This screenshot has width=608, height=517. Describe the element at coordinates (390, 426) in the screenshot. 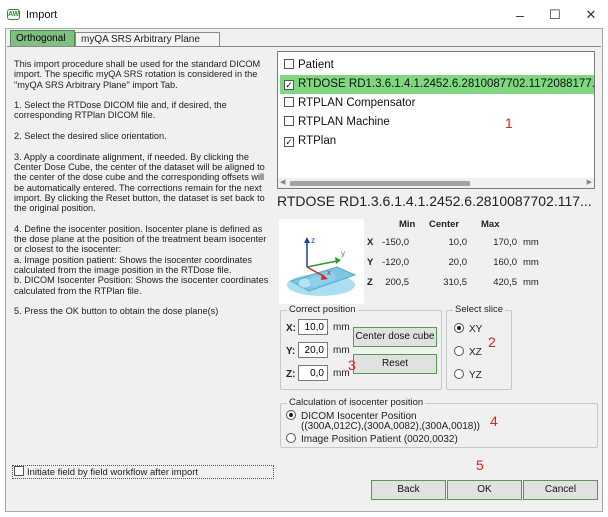

I see `dicom-isocenter-tags: ((300A,012C),(300A,0082),(300A,0018))` at that location.